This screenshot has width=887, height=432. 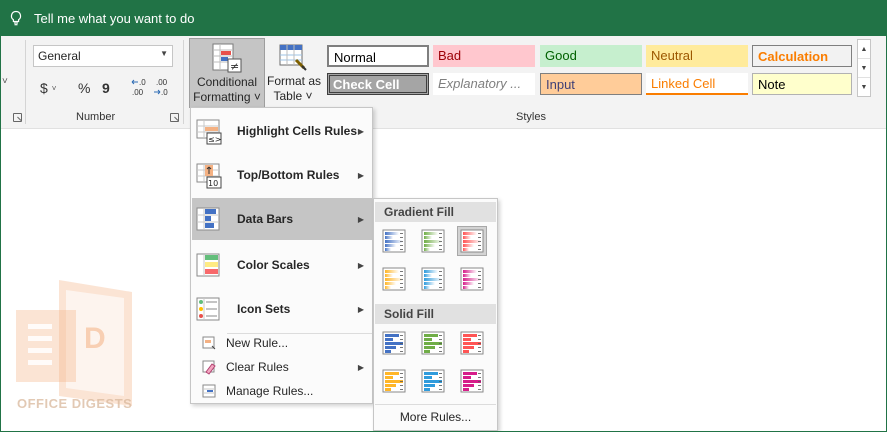 I want to click on comma-icon: 9, so click(x=106, y=88).